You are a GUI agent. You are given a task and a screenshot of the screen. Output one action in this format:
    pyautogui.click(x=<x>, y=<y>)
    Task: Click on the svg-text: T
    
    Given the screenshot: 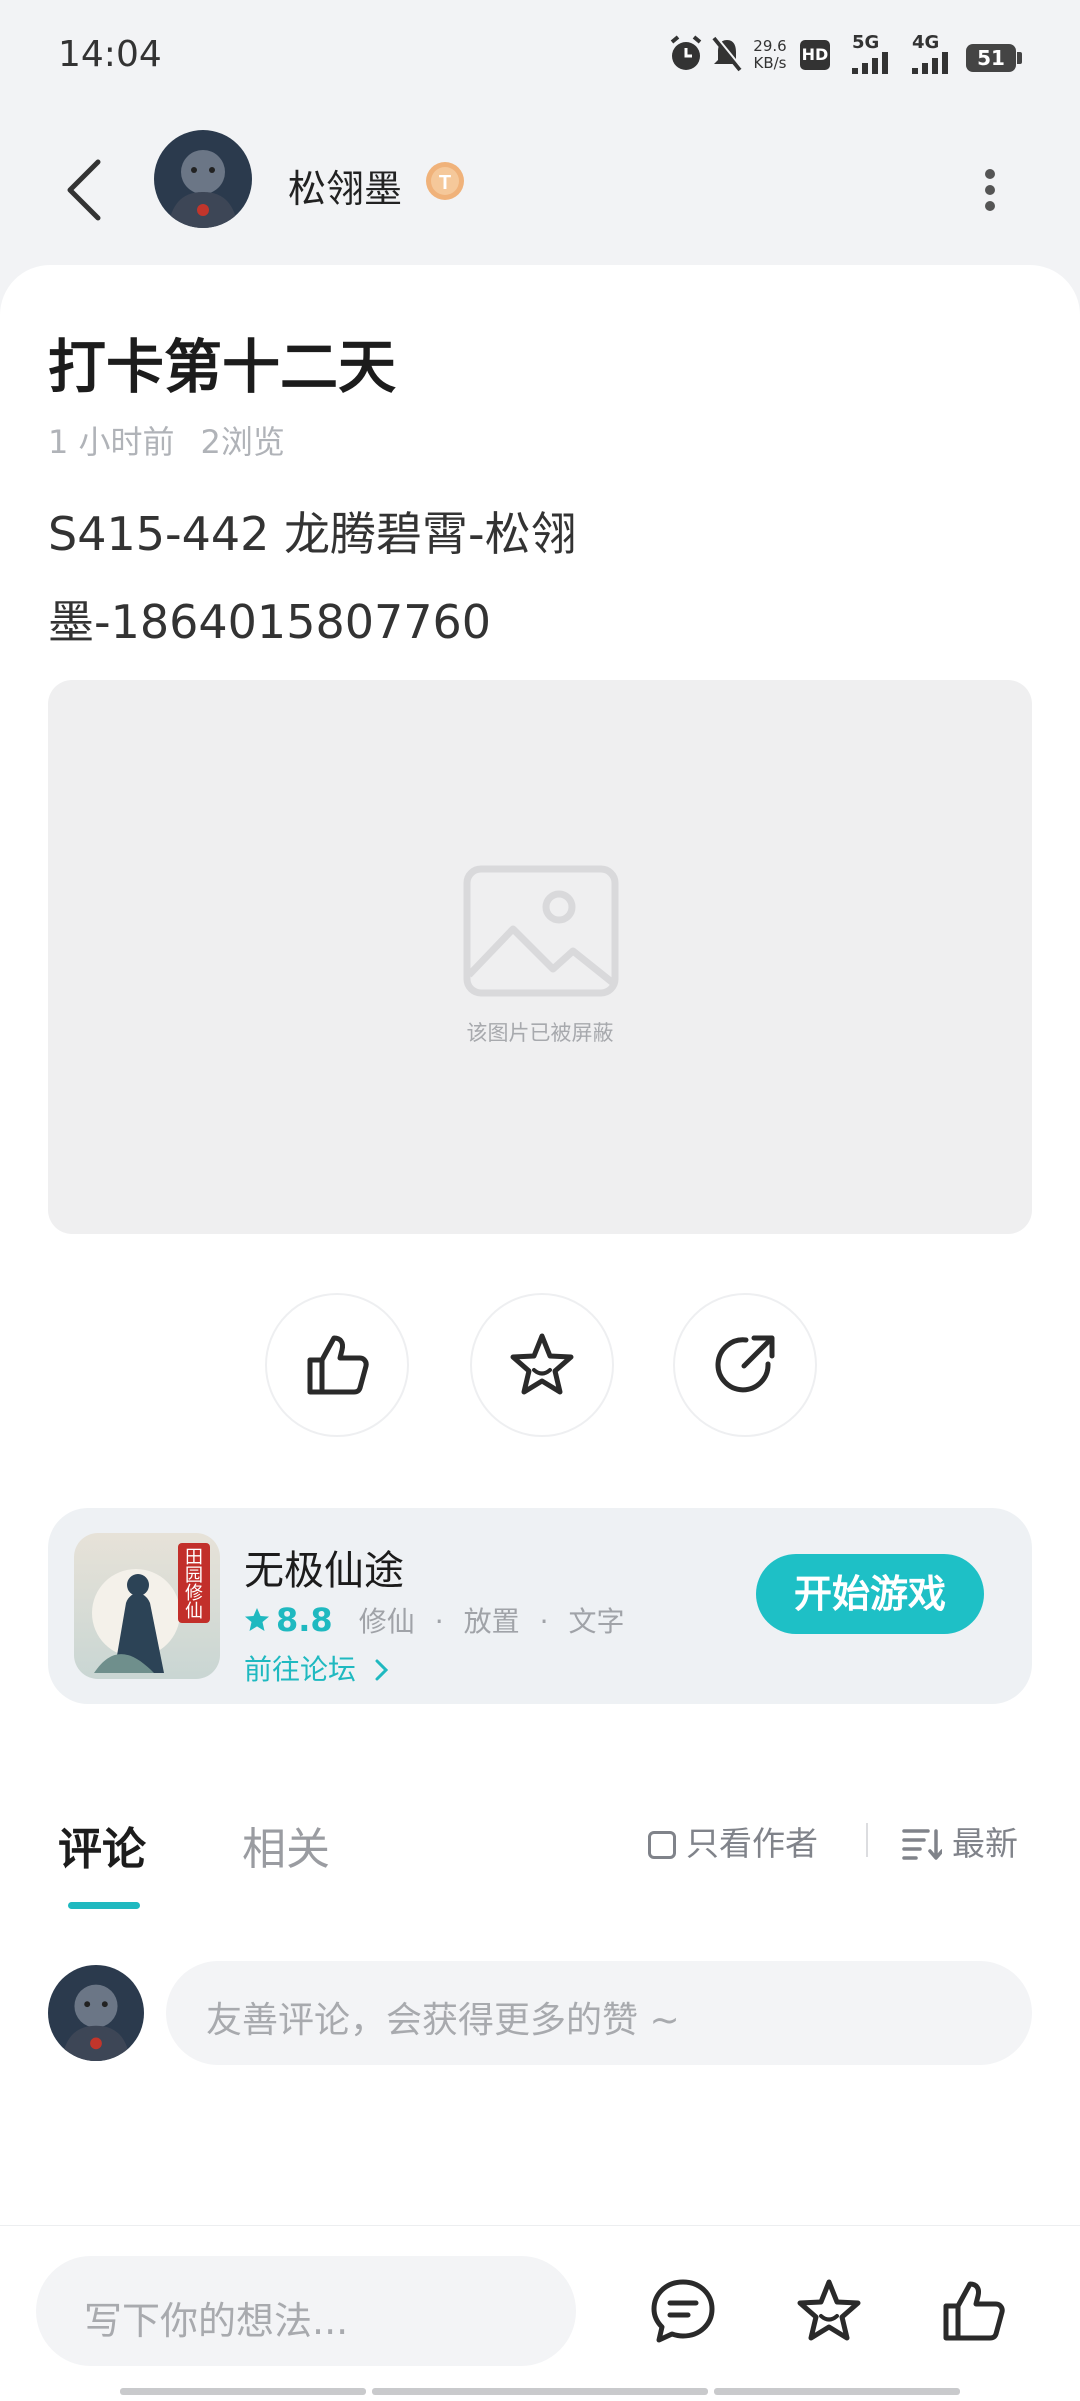 What is the action you would take?
    pyautogui.click(x=445, y=183)
    